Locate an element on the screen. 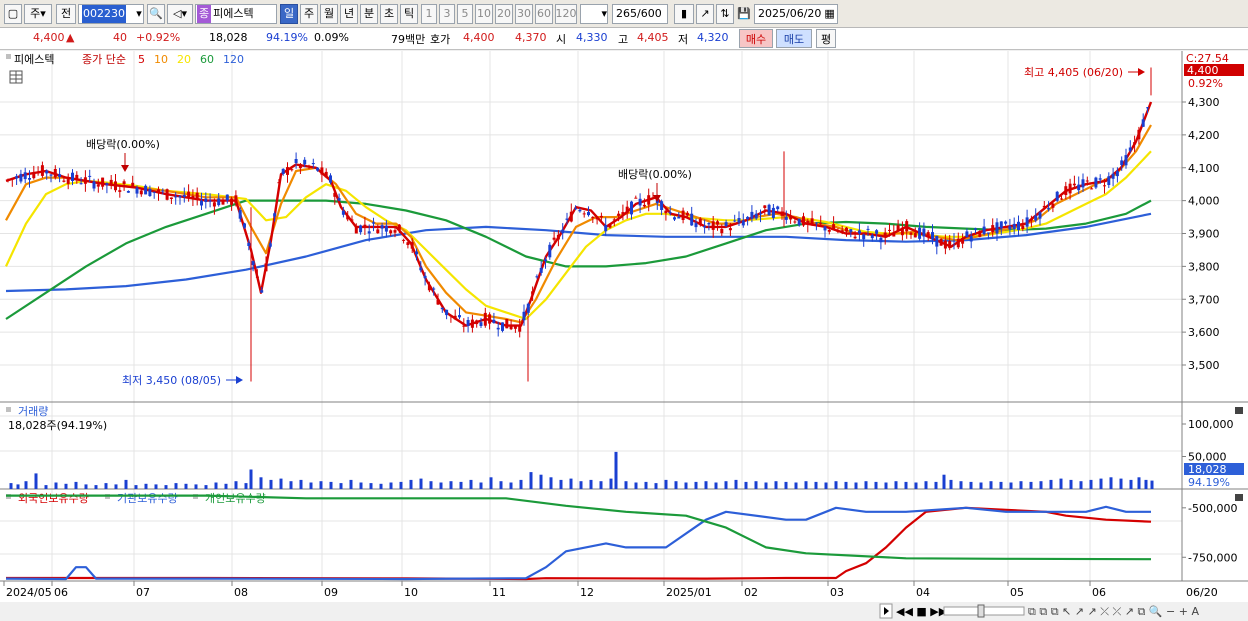 This screenshot has height=621, width=1248. period-week: 주 is located at coordinates (309, 14).